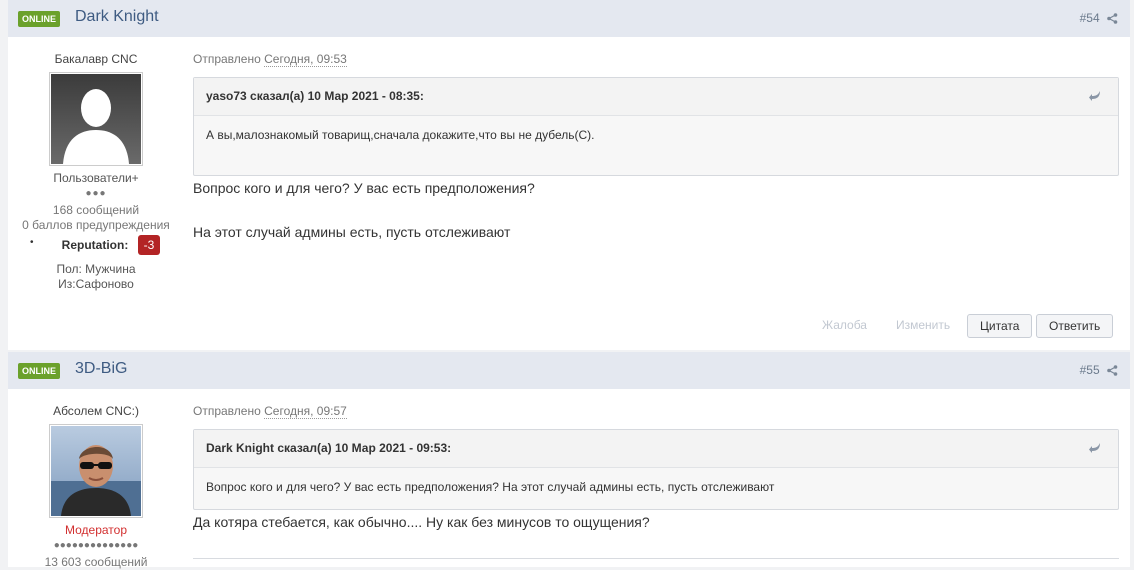 The width and height of the screenshot is (1134, 570). Describe the element at coordinates (656, 411) in the screenshot. I see `posted-date: Отправлено Сегодня, 09:57` at that location.